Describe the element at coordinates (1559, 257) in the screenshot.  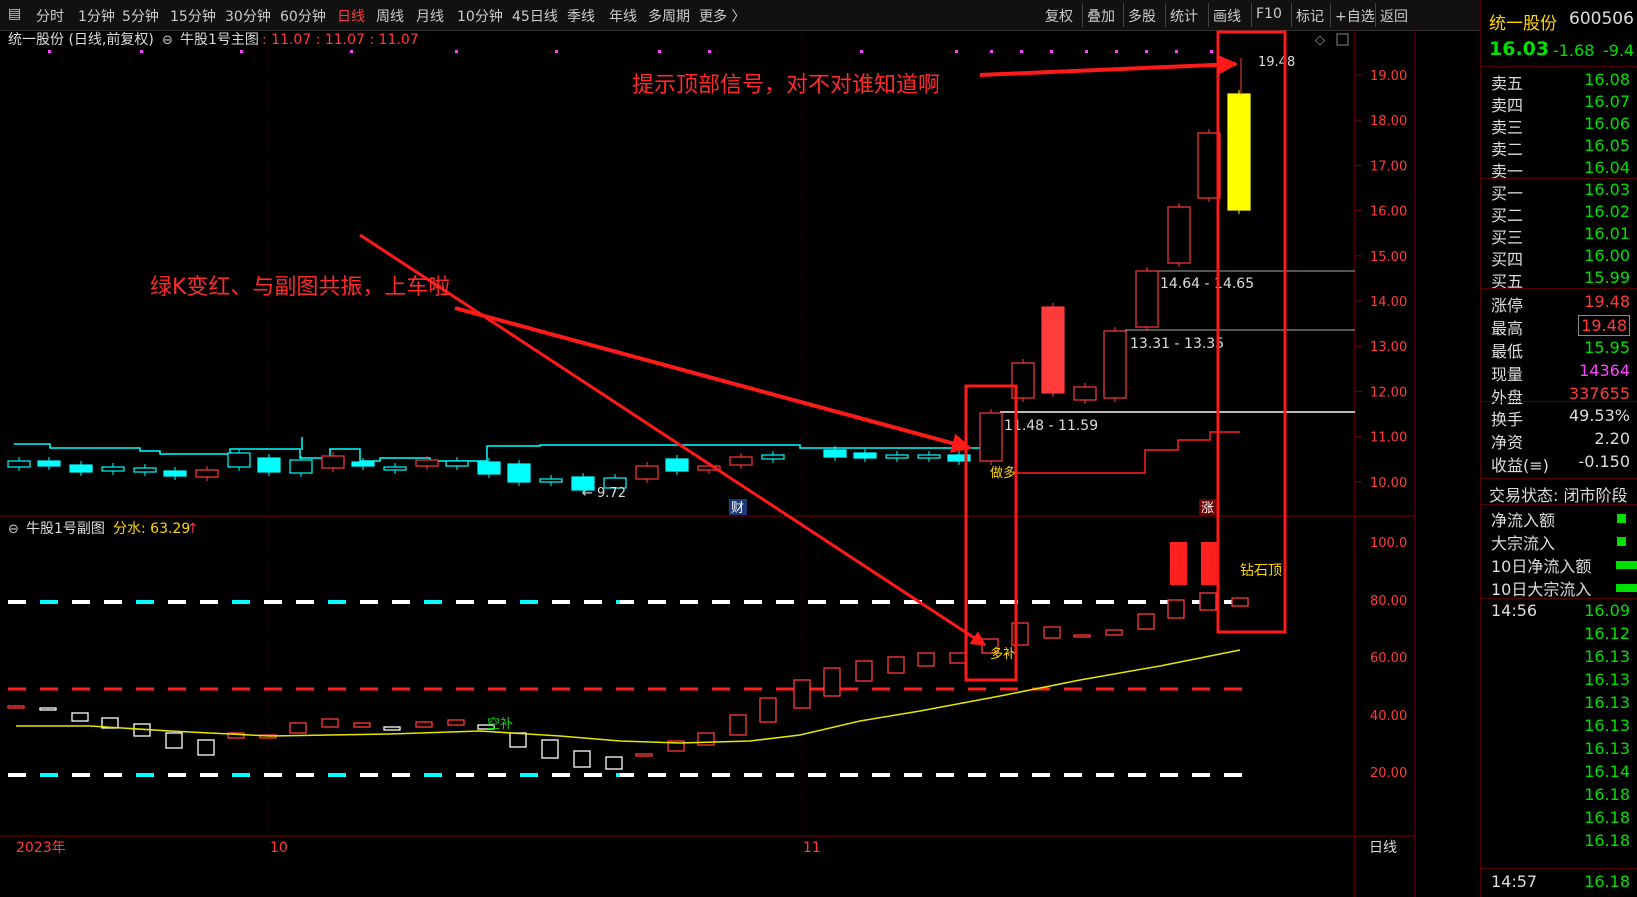
I see `bid-row: 买四 16.00` at that location.